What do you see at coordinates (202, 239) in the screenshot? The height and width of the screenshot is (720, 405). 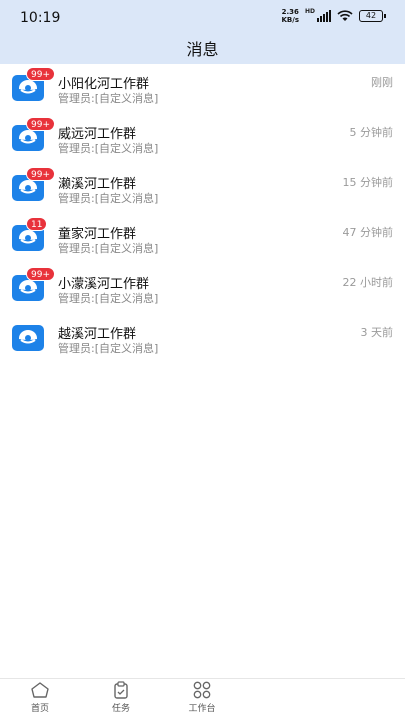 I see `conversation-row: 11 童家河工作群 管理员:[自定义消息] 47 分钟前` at bounding box center [202, 239].